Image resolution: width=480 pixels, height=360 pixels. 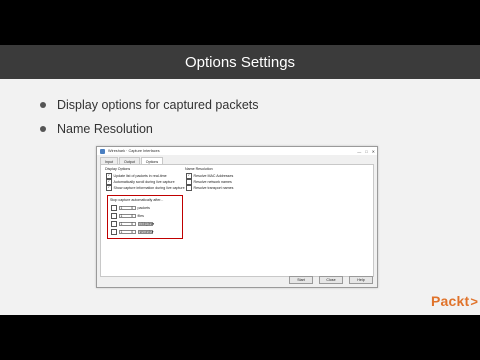 What do you see at coordinates (240, 337) in the screenshot?
I see `letterbox-bottom` at bounding box center [240, 337].